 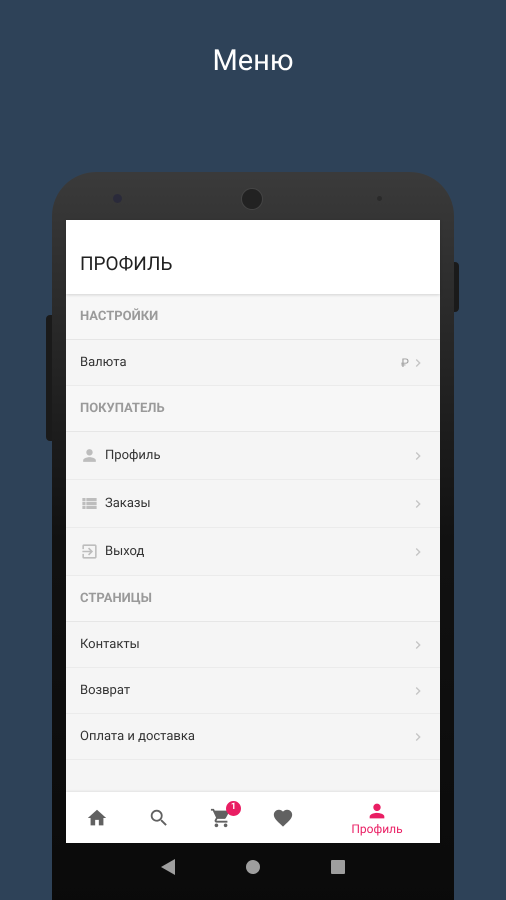 I want to click on exit-icon, so click(x=89, y=551).